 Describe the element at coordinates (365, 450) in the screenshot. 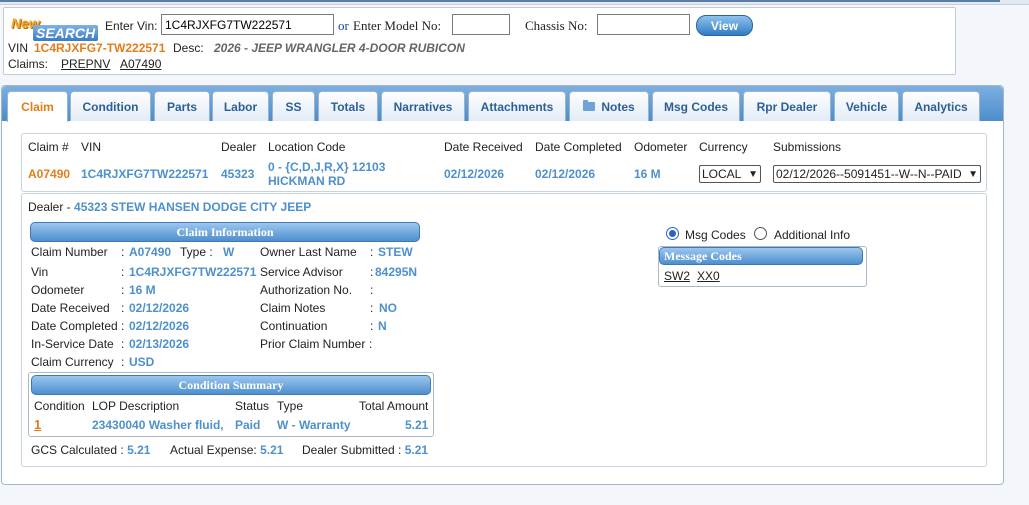

I see `dealer-submitted: Dealer Submitted : 5.21` at that location.